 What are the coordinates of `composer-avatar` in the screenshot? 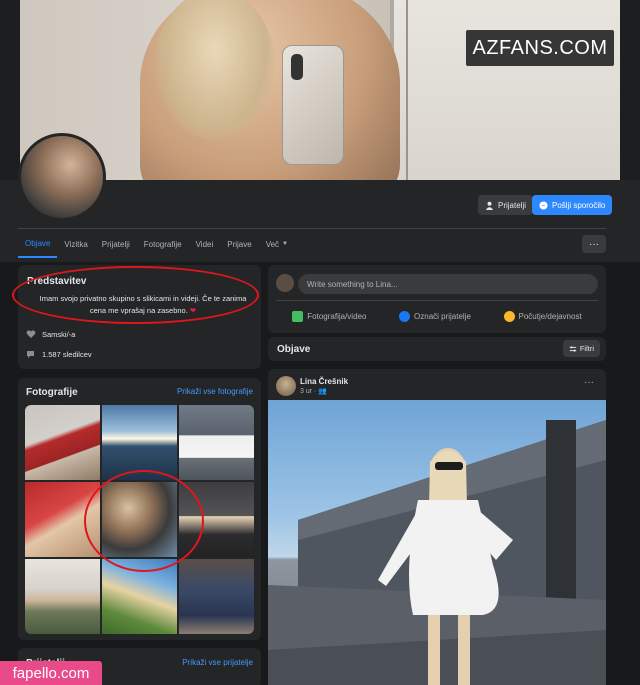 It's located at (285, 283).